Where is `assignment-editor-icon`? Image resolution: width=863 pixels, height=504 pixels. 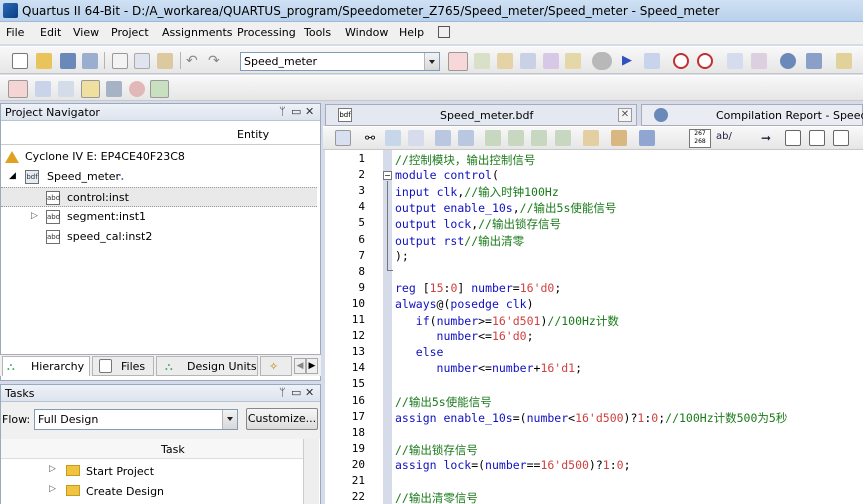 assignment-editor-icon is located at coordinates (528, 61).